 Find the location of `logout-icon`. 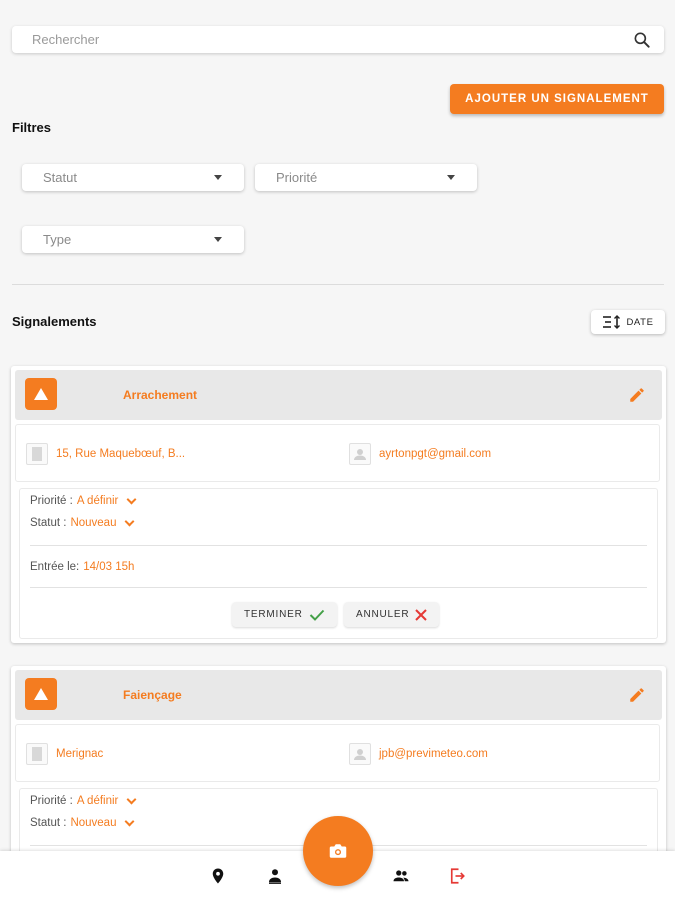

logout-icon is located at coordinates (457, 876).